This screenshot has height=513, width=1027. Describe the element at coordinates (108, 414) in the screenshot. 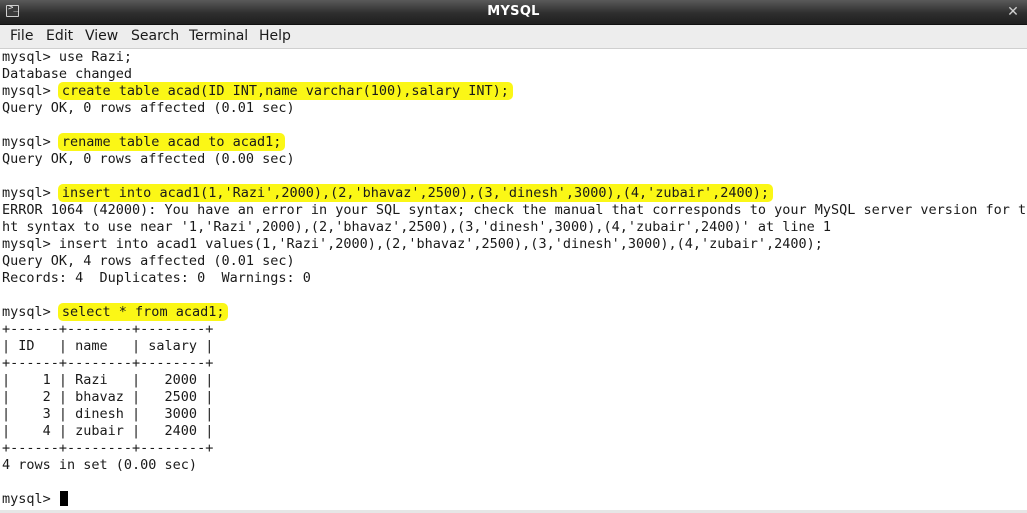

I see `table-row: | 3 | dinesh | 3000 |` at that location.